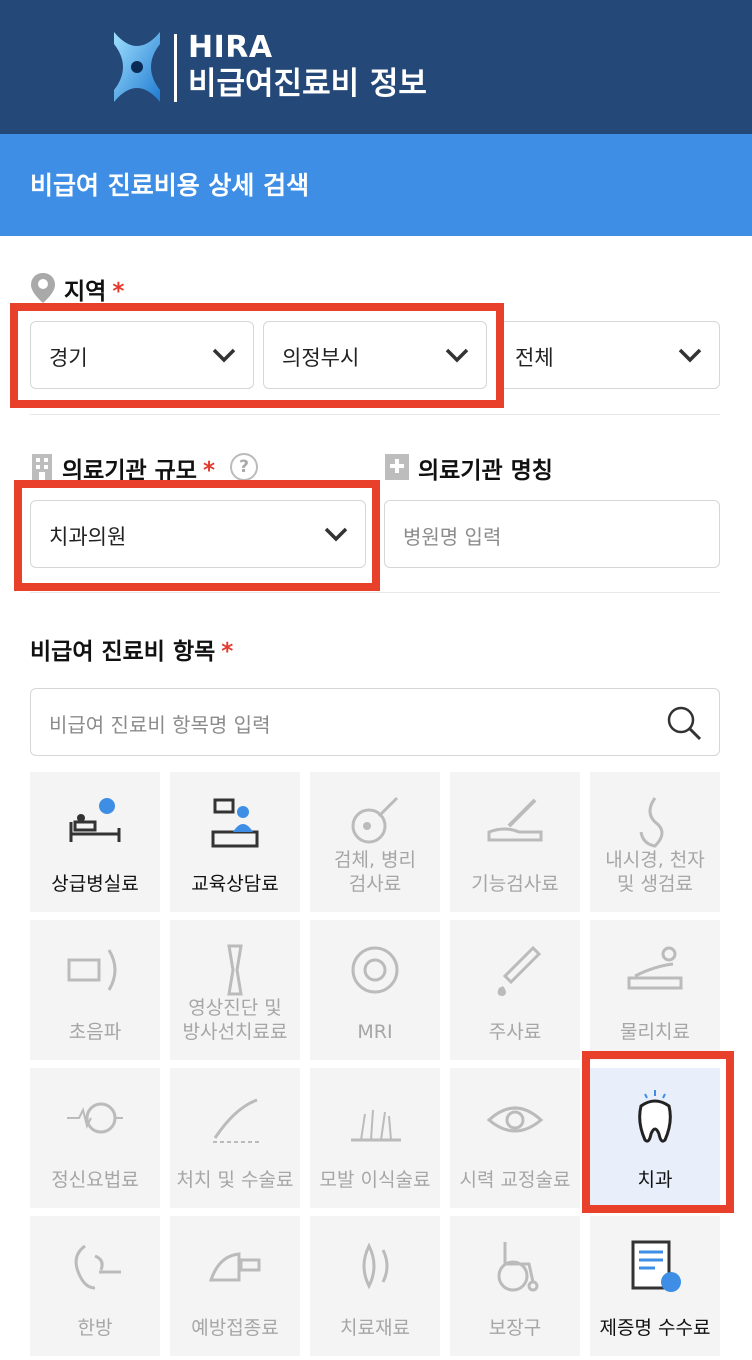  Describe the element at coordinates (42, 467) in the screenshot. I see `building-icon` at that location.